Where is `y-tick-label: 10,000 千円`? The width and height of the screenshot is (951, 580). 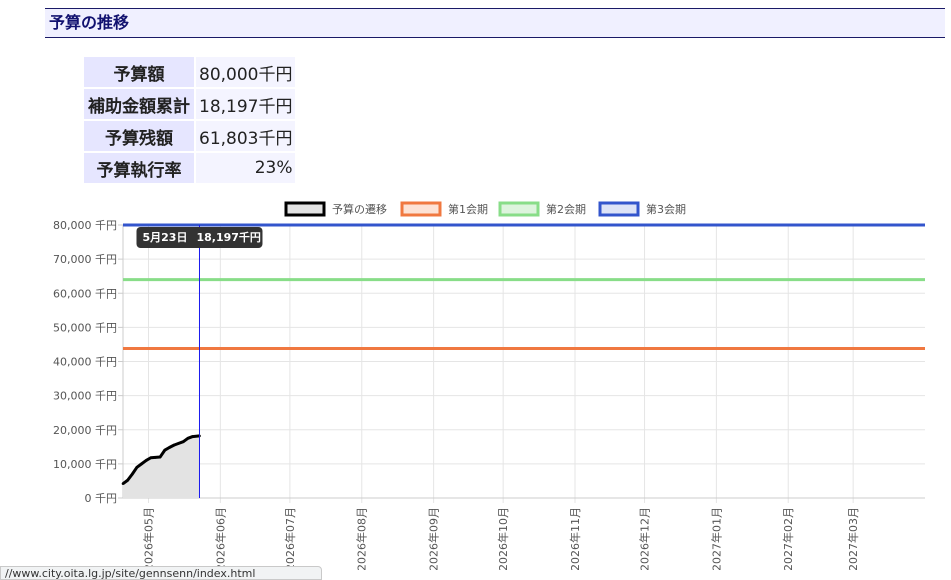
y-tick-label: 10,000 千円 is located at coordinates (85, 464).